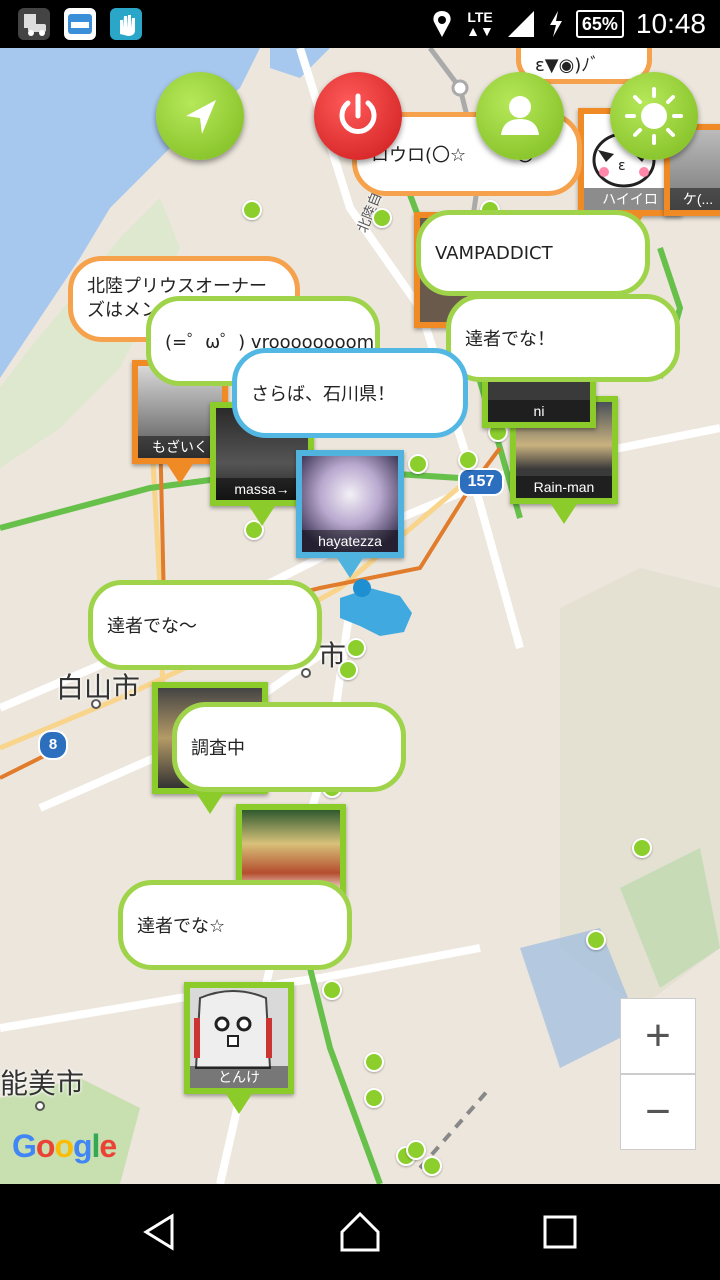  I want to click on place-label-nomi: 能美市, so click(42, 1083).